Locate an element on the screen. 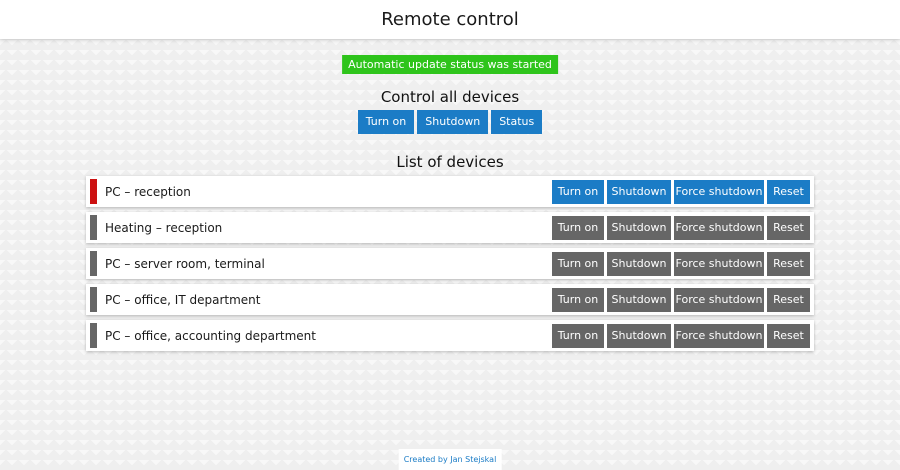 The width and height of the screenshot is (900, 470). status-all-button: Status is located at coordinates (517, 122).